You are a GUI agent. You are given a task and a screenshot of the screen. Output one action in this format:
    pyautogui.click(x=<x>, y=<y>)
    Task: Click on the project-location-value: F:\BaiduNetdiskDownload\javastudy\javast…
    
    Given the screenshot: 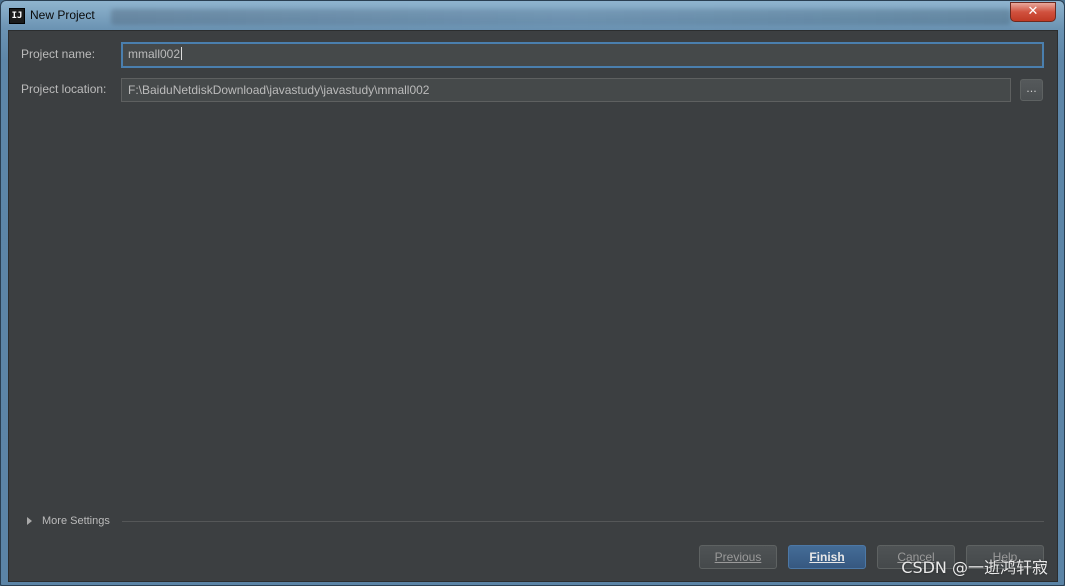 What is the action you would take?
    pyautogui.click(x=279, y=90)
    